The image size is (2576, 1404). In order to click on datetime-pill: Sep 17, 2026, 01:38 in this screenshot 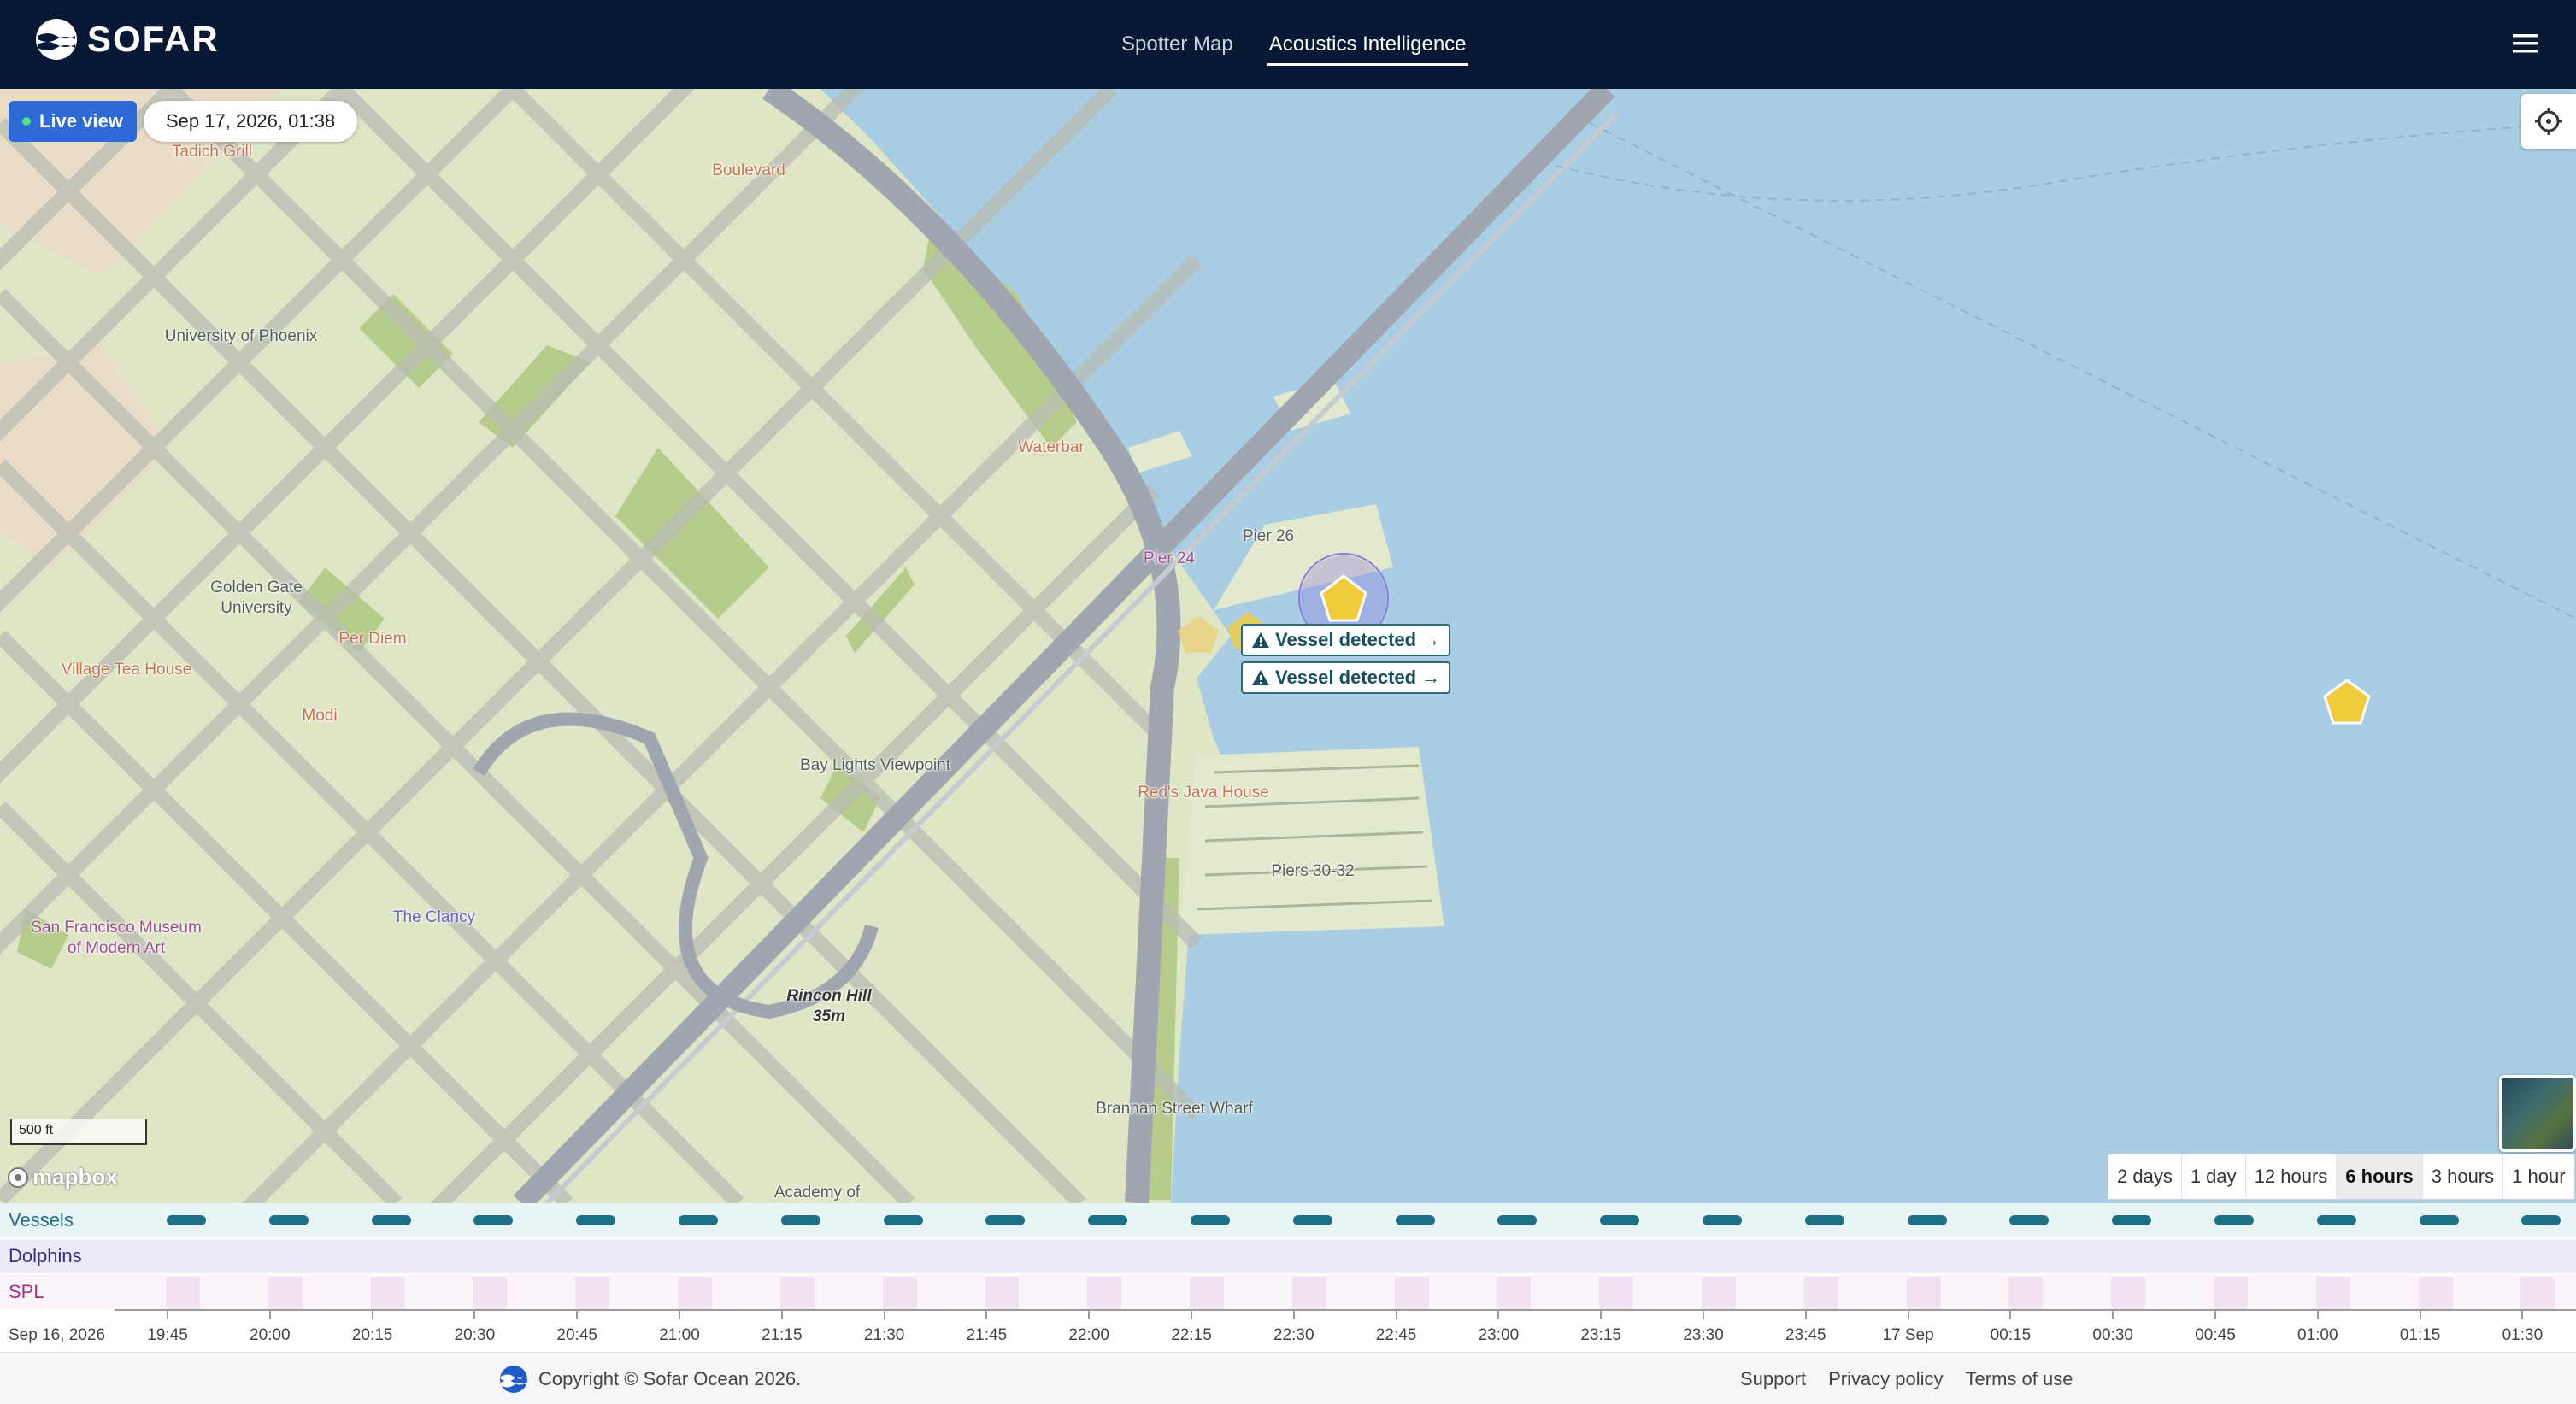, I will do `click(251, 121)`.